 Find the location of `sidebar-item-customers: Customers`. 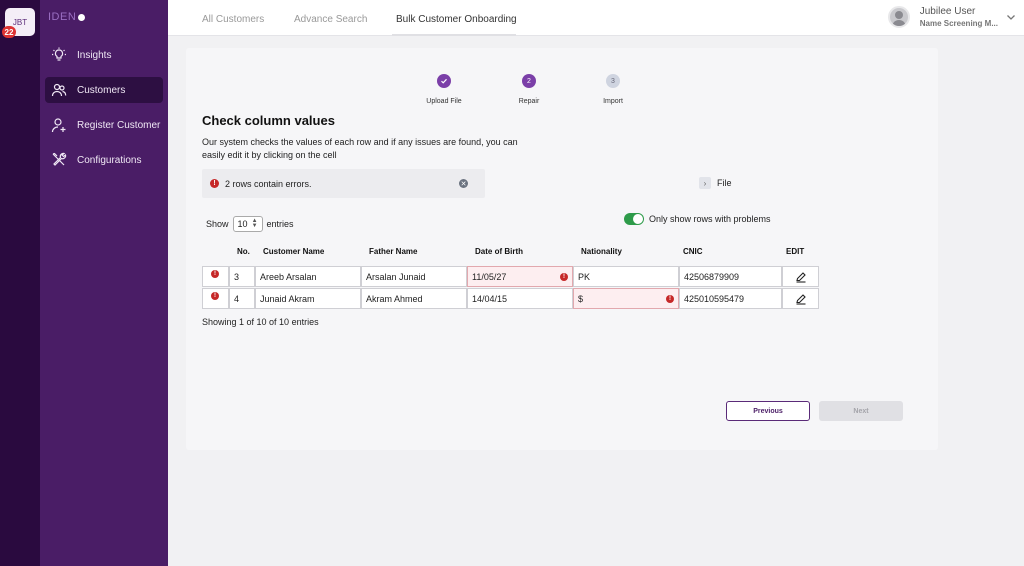

sidebar-item-customers: Customers is located at coordinates (104, 90).